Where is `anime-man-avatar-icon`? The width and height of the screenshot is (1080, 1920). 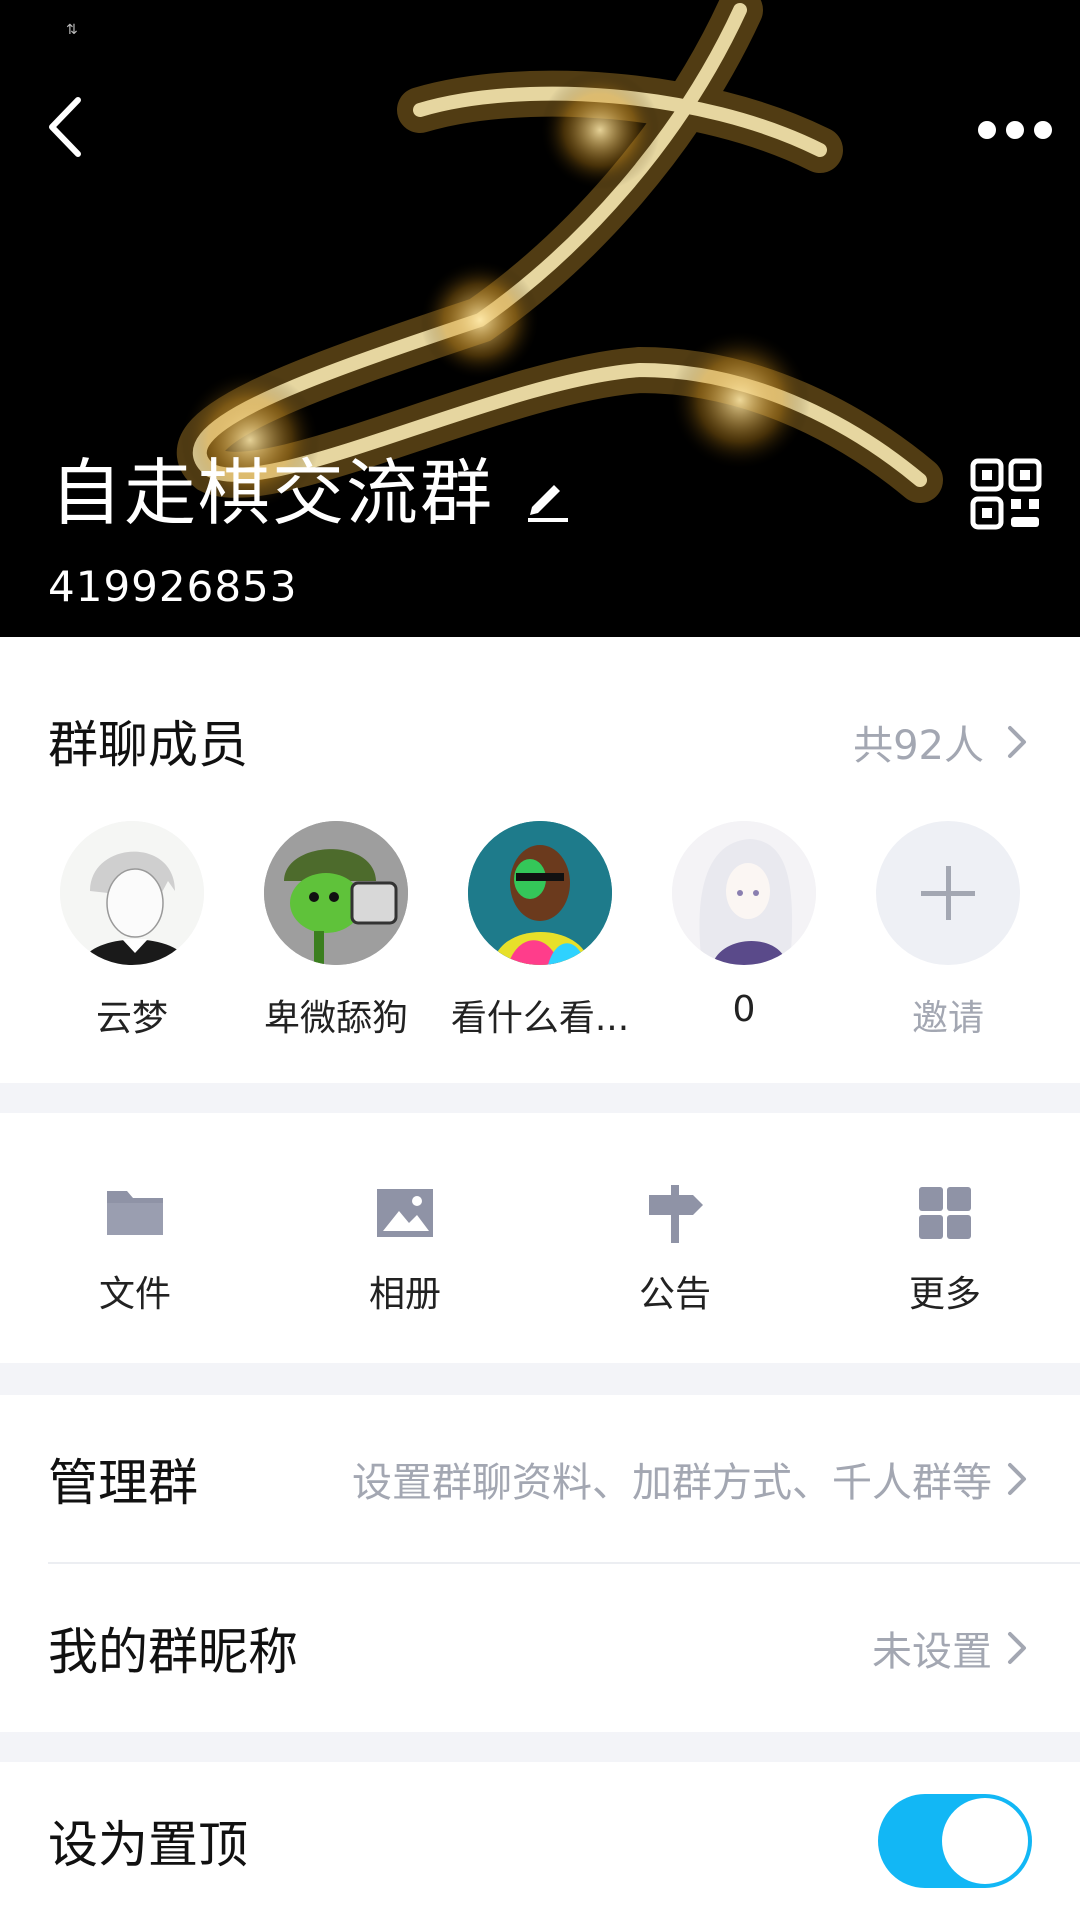
anime-man-avatar-icon is located at coordinates (132, 893).